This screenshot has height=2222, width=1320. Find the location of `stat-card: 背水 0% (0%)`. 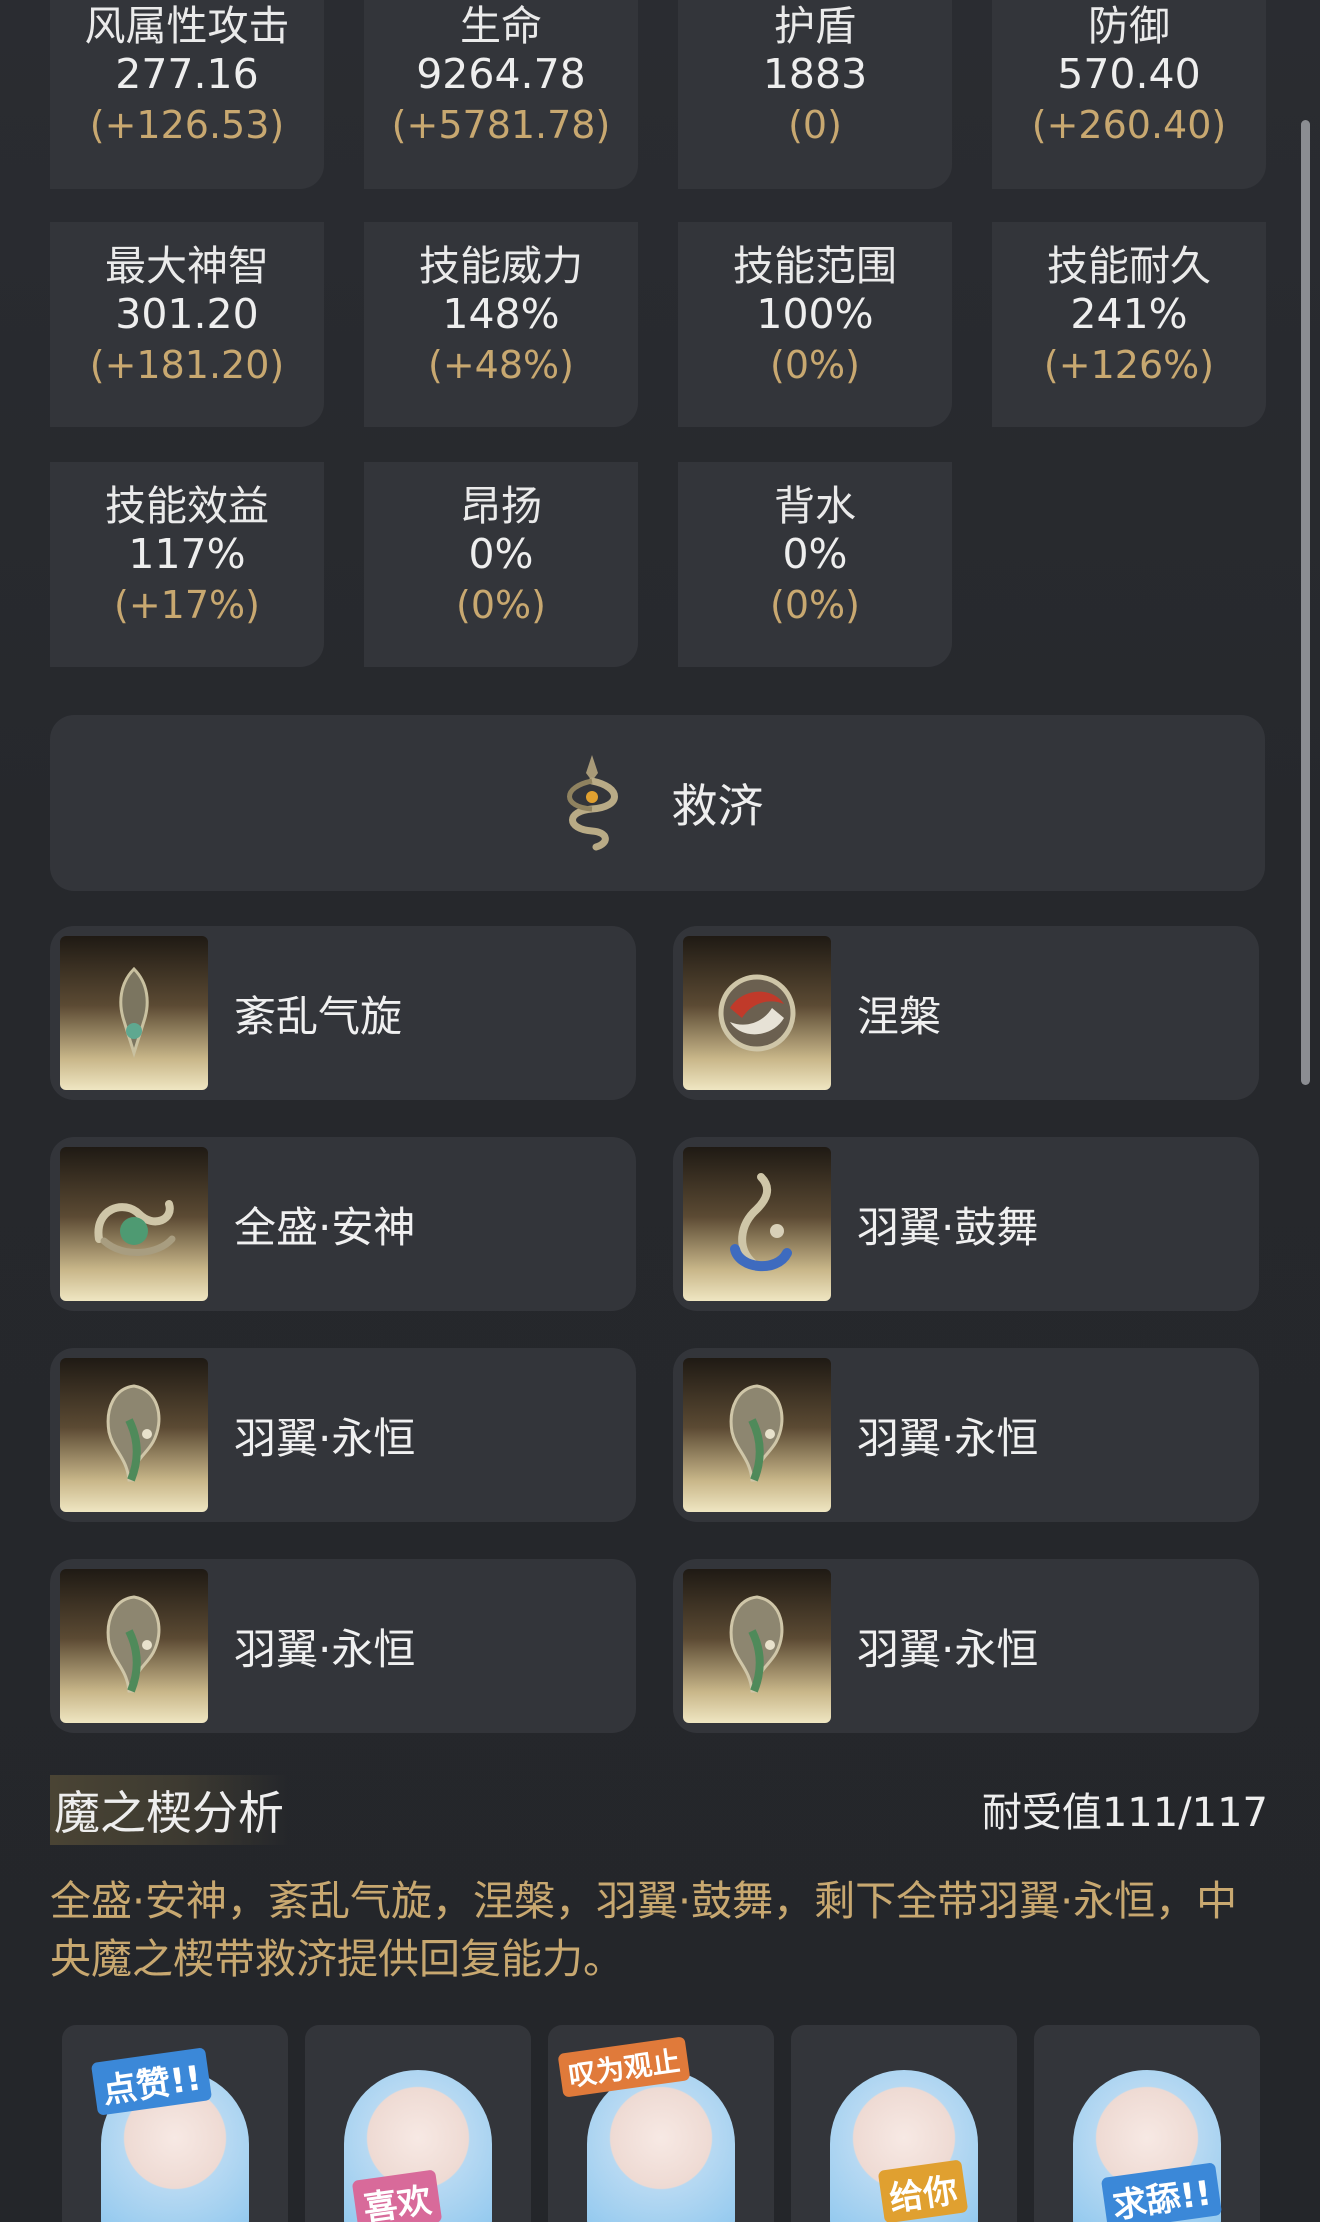

stat-card: 背水 0% (0%) is located at coordinates (815, 564).